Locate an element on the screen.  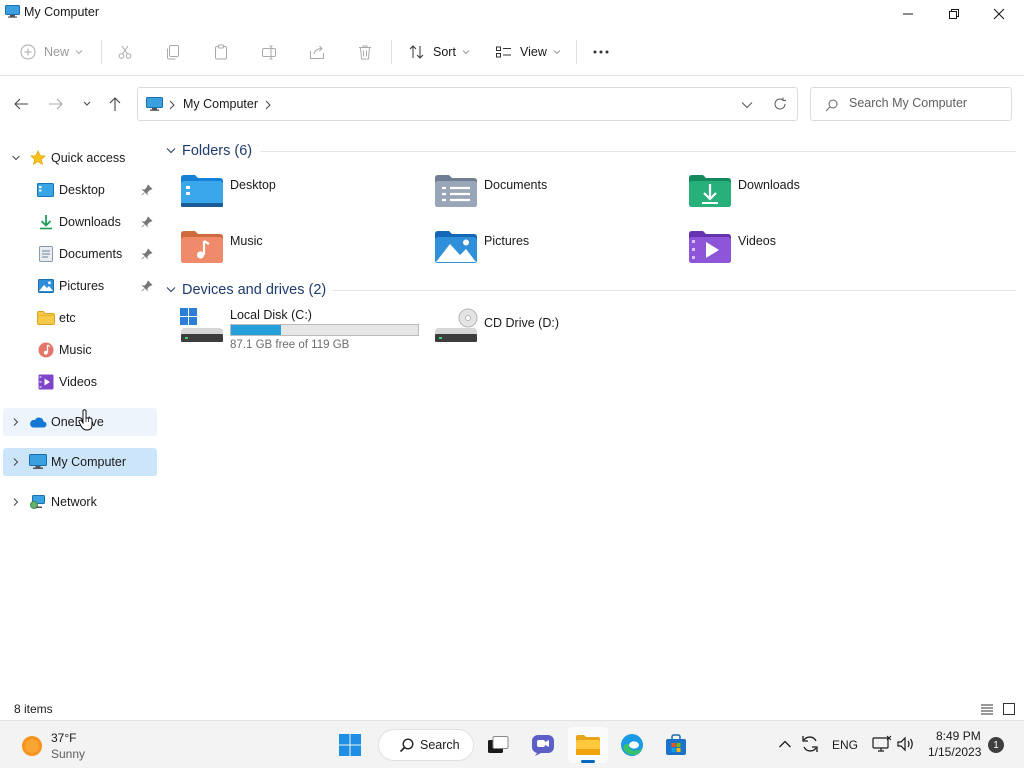
drive-usage-fill is located at coordinates (256, 330).